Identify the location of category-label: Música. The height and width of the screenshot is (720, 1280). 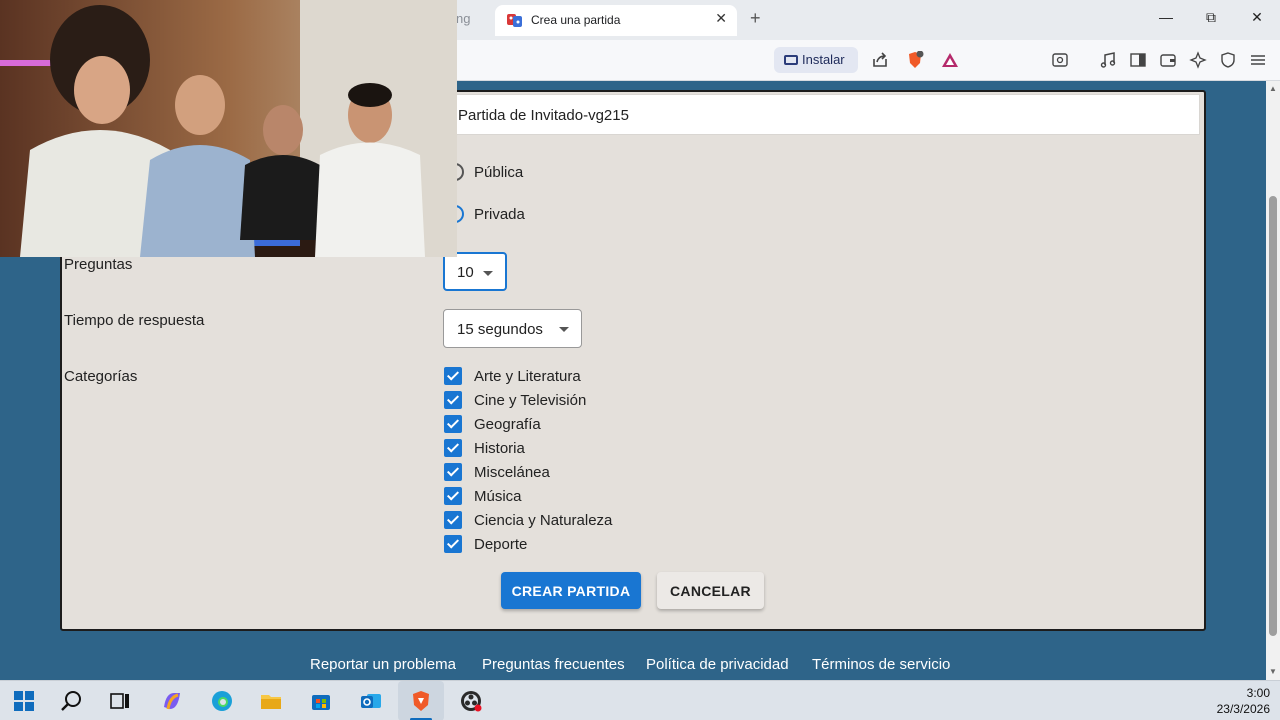
(498, 496).